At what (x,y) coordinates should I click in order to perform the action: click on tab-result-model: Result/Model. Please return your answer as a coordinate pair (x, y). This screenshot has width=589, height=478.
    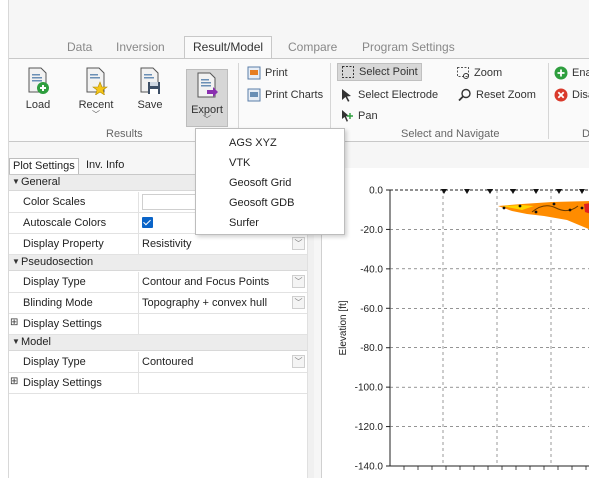
    Looking at the image, I should click on (228, 47).